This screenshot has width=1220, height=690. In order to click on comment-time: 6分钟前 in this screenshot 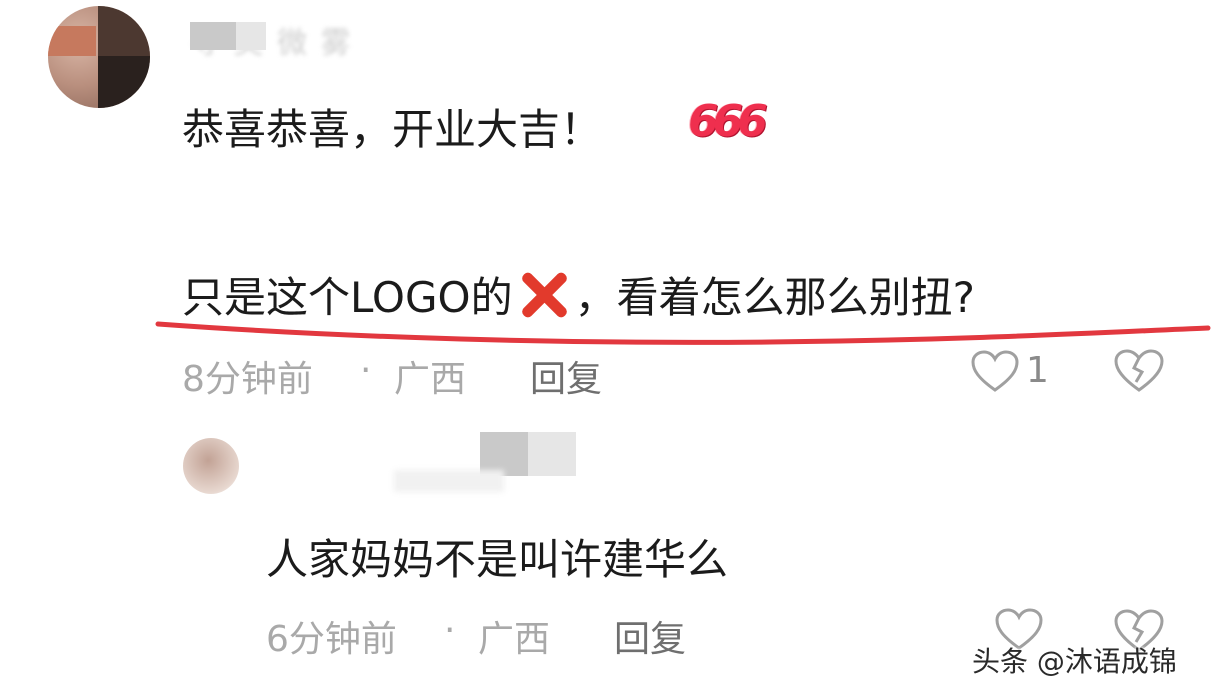, I will do `click(331, 639)`.